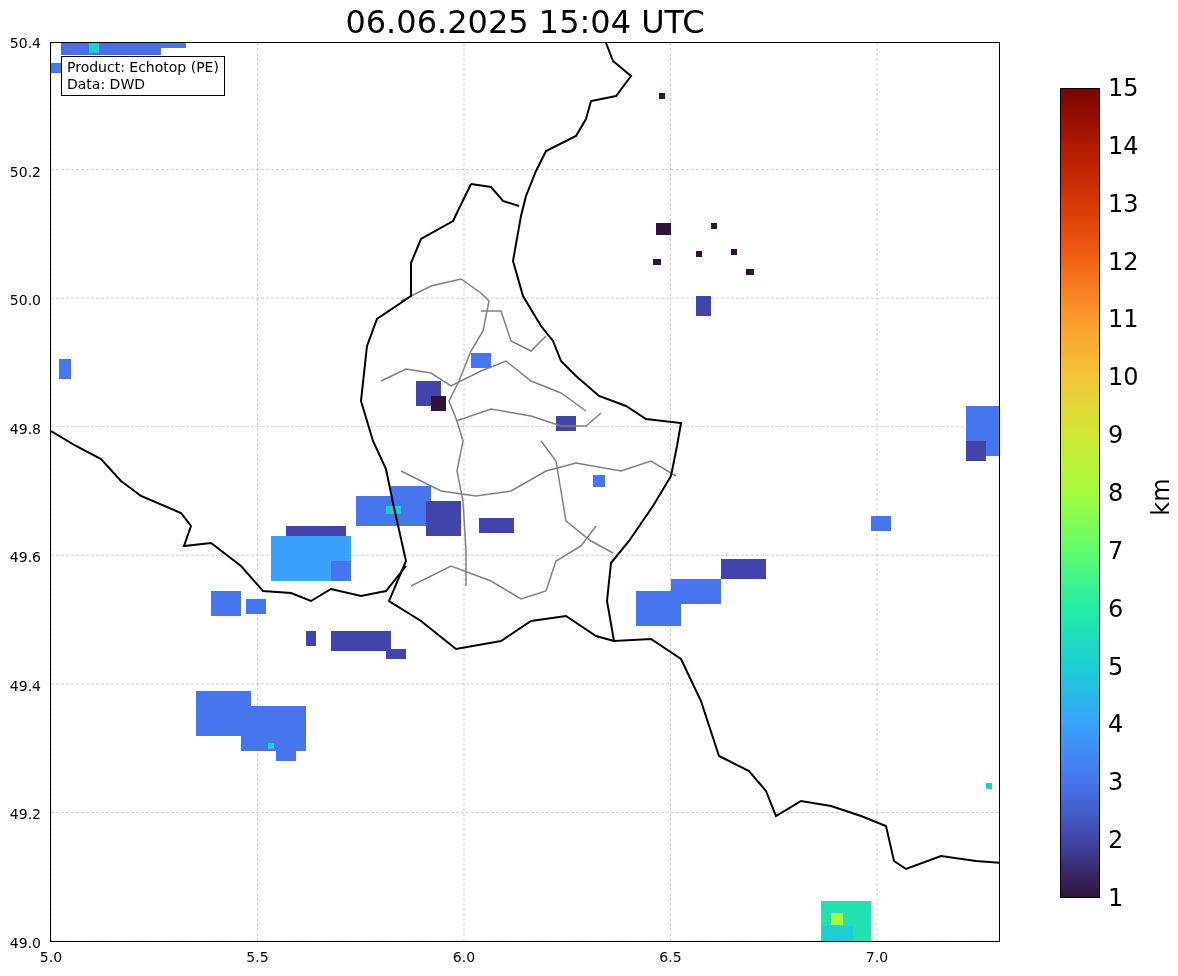 The height and width of the screenshot is (976, 1178). I want to click on colorbar-tick-label: 11, so click(1123, 319).